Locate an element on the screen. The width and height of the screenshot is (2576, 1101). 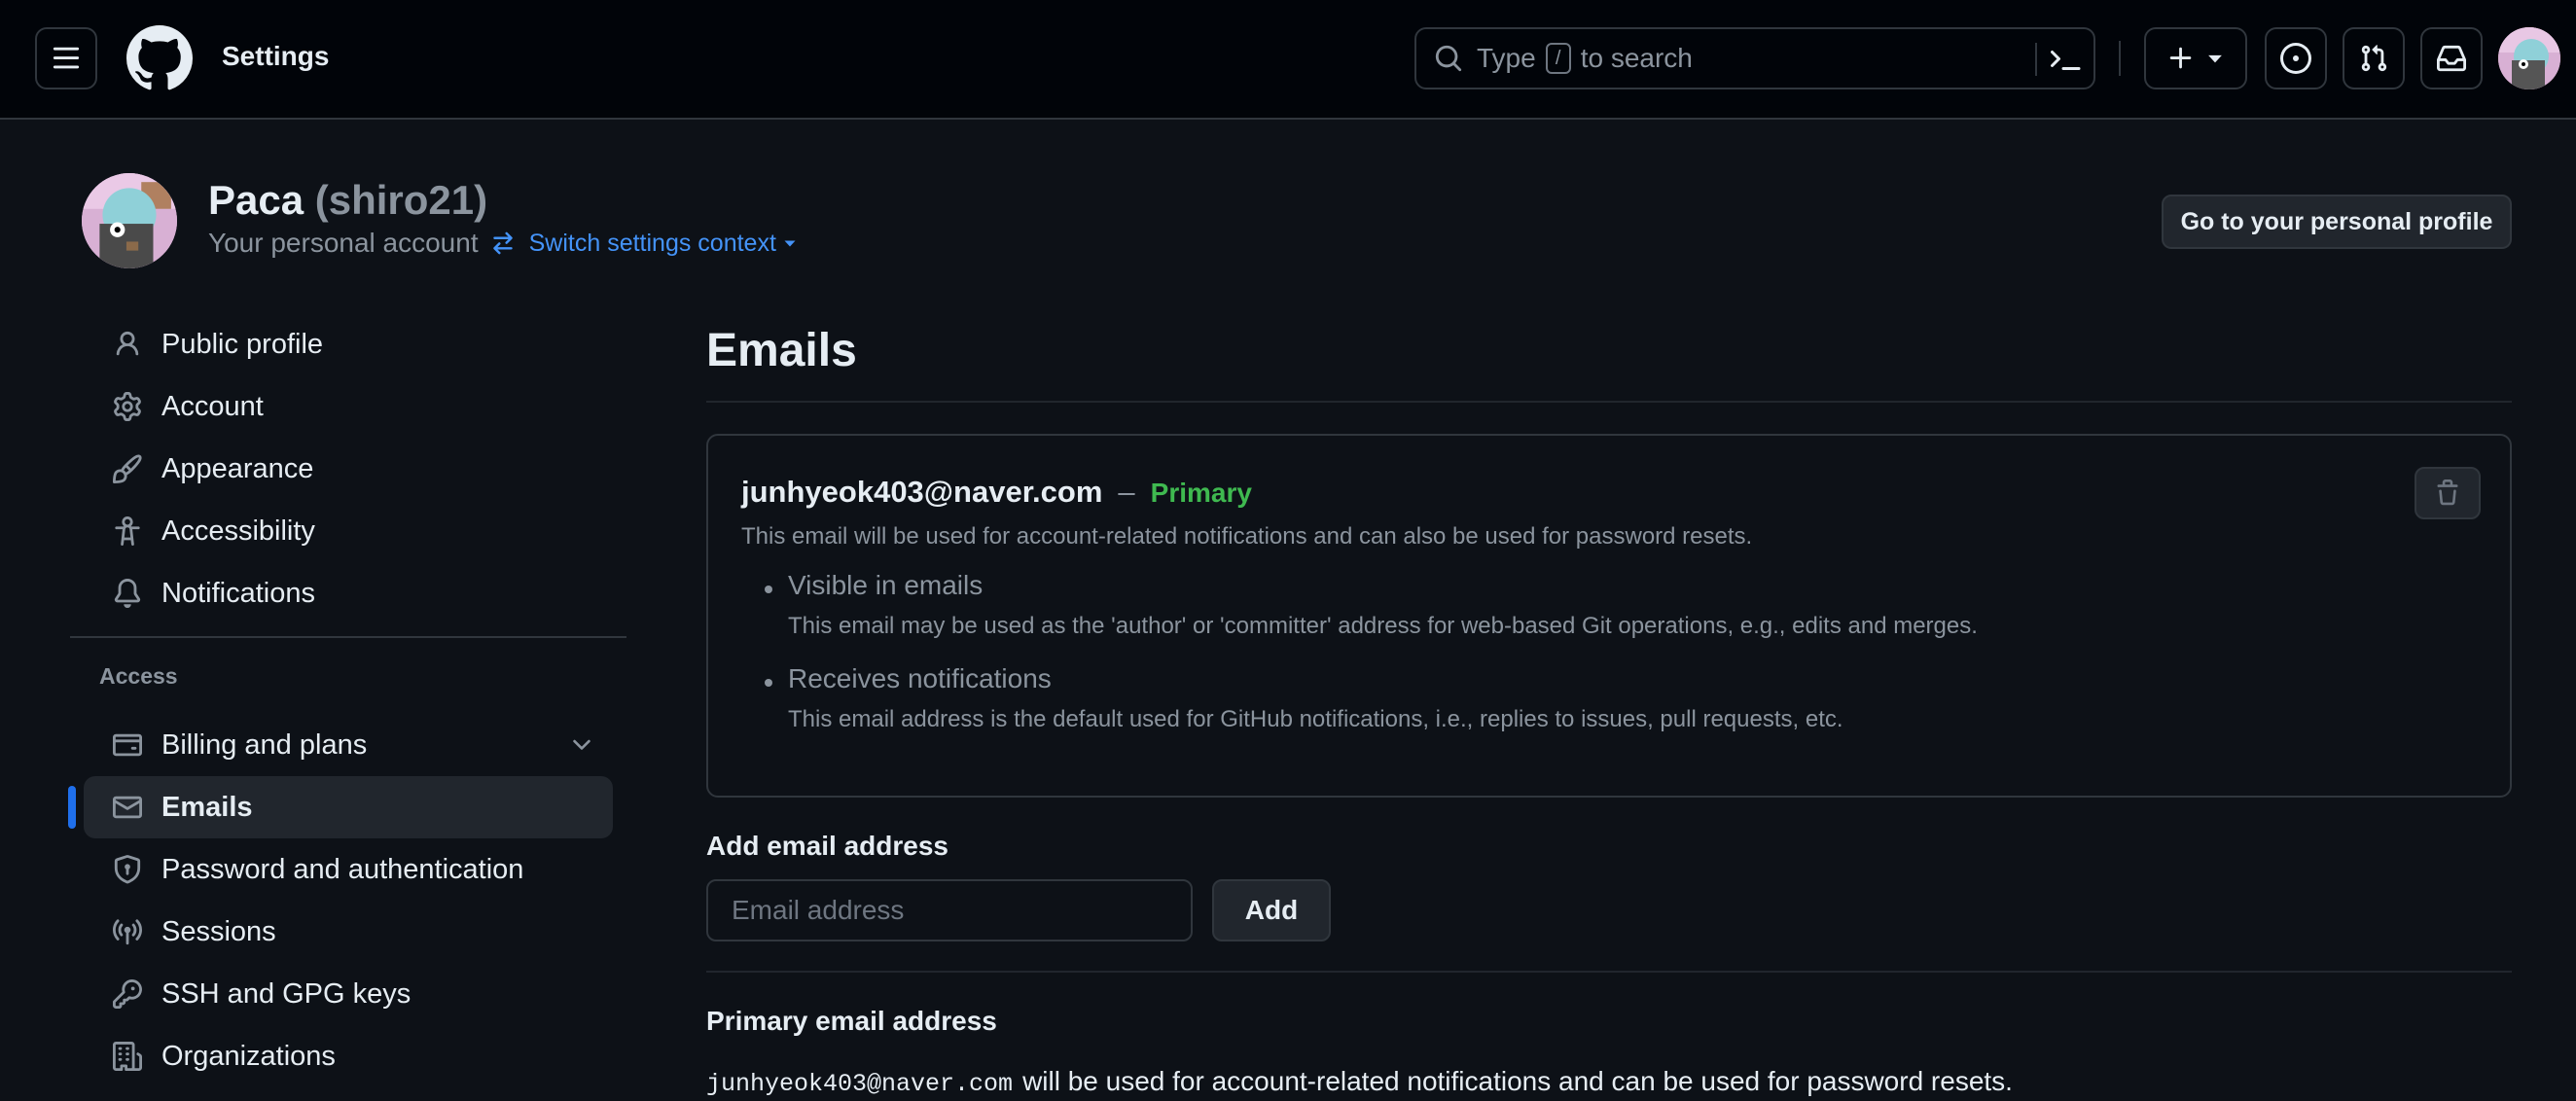
credit-card-icon is located at coordinates (127, 745).